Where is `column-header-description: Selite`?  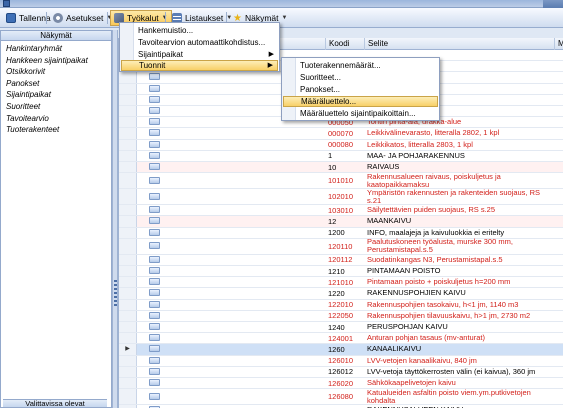
column-header-description: Selite is located at coordinates (460, 44).